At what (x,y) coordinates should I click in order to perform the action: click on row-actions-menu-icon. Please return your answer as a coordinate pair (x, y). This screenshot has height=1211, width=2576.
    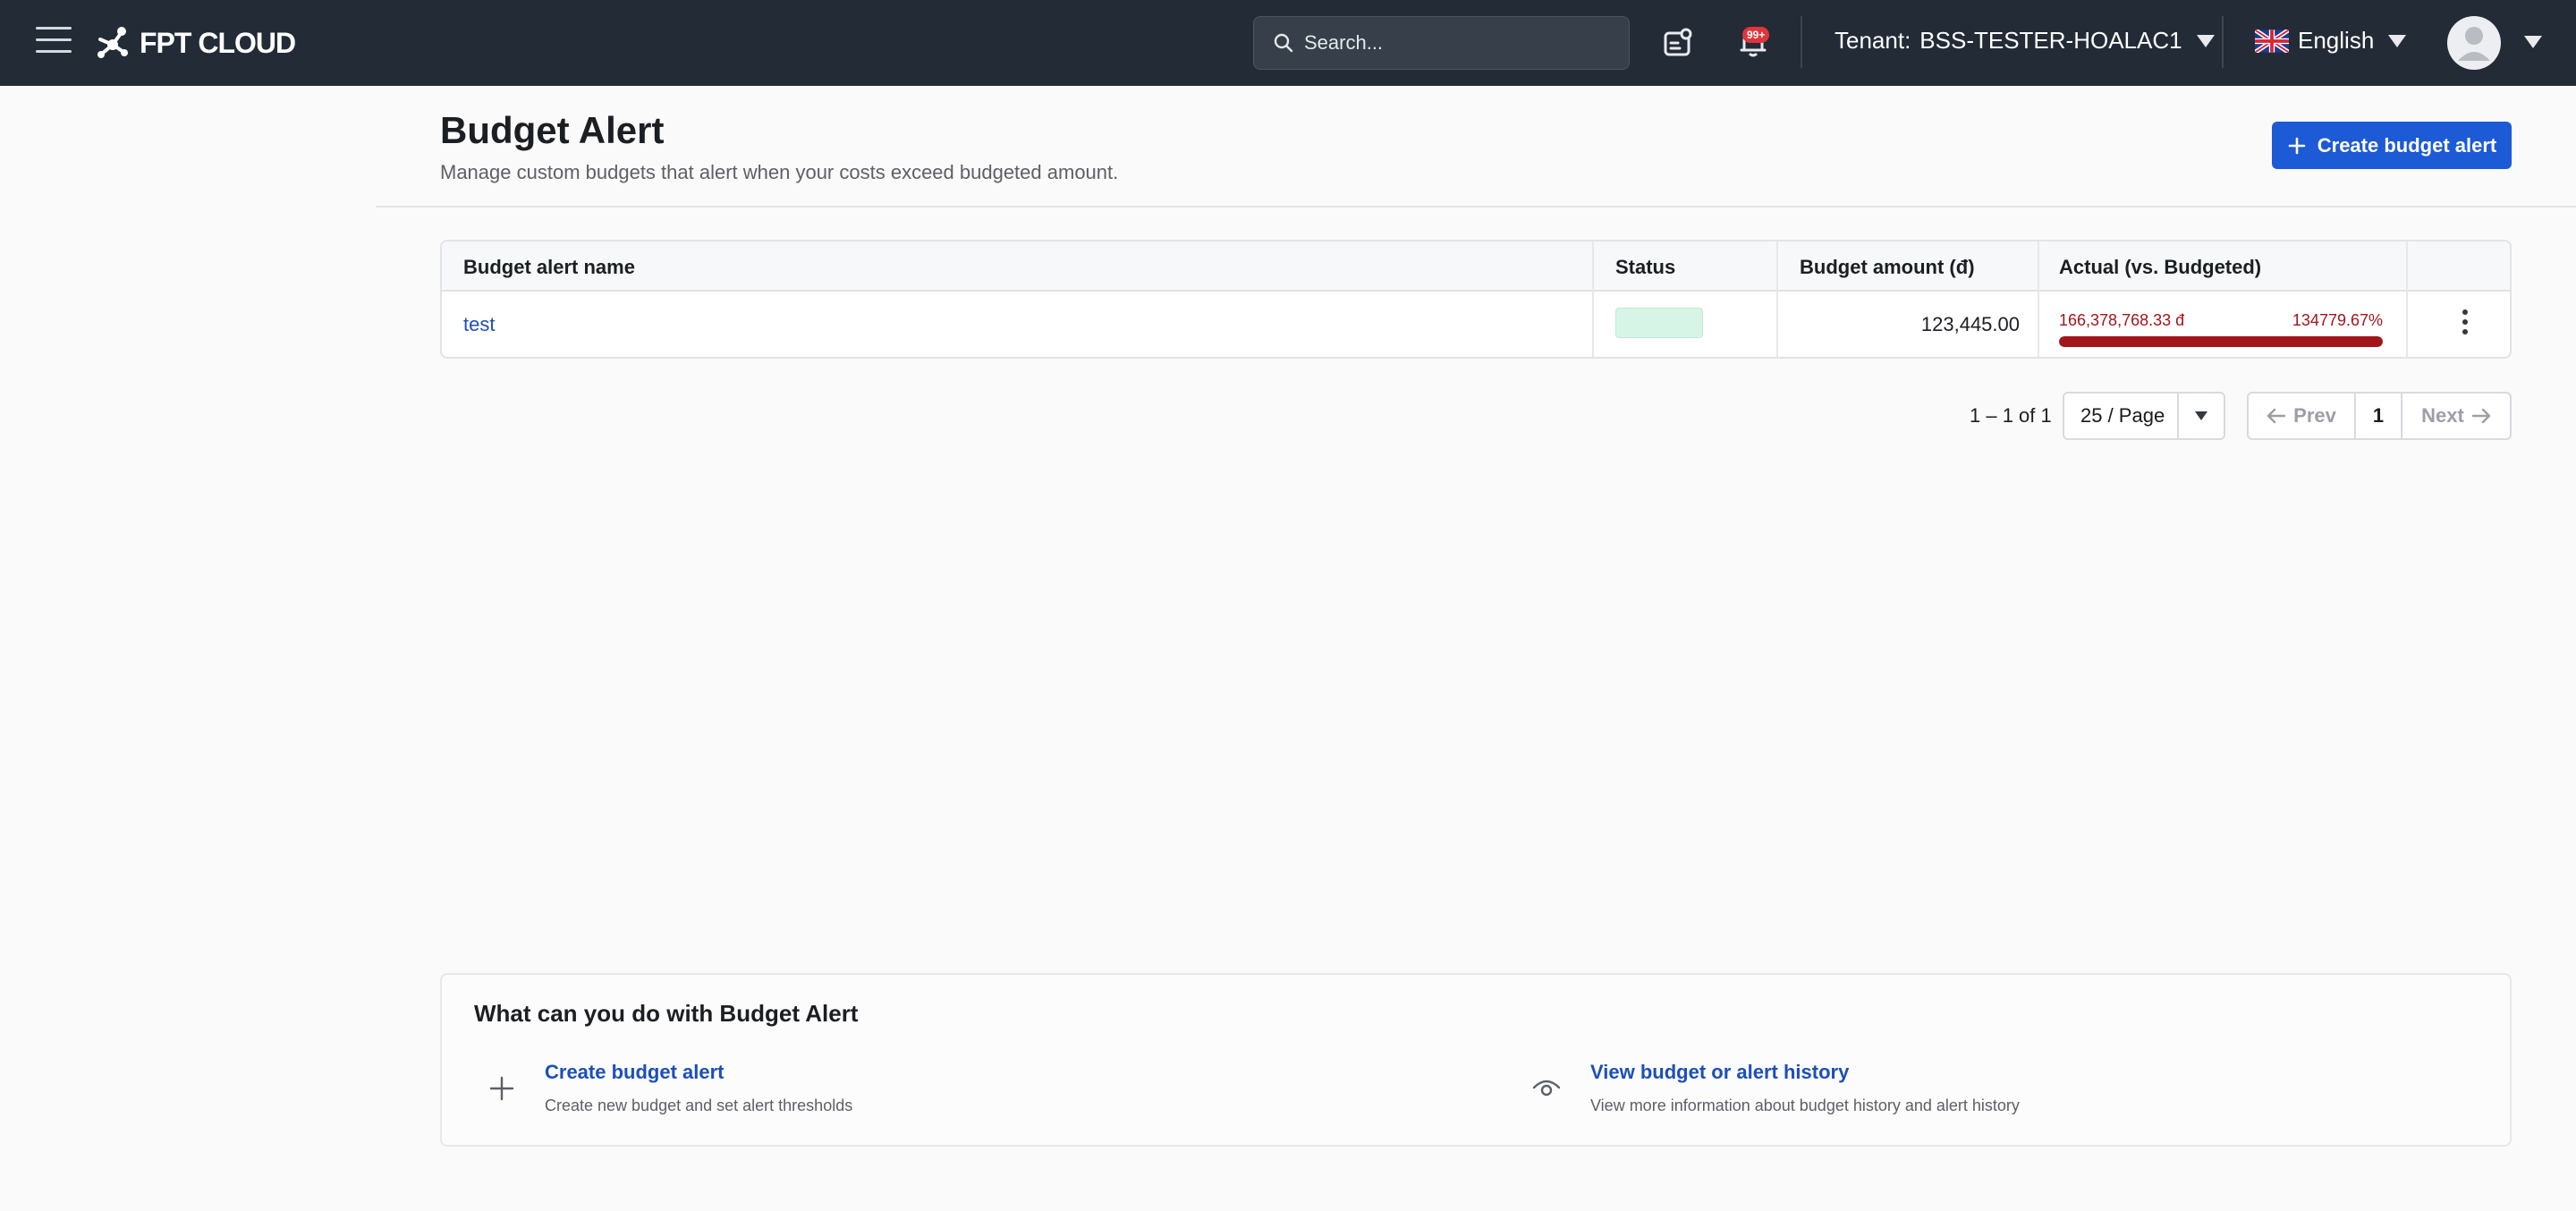
    Looking at the image, I should click on (2465, 324).